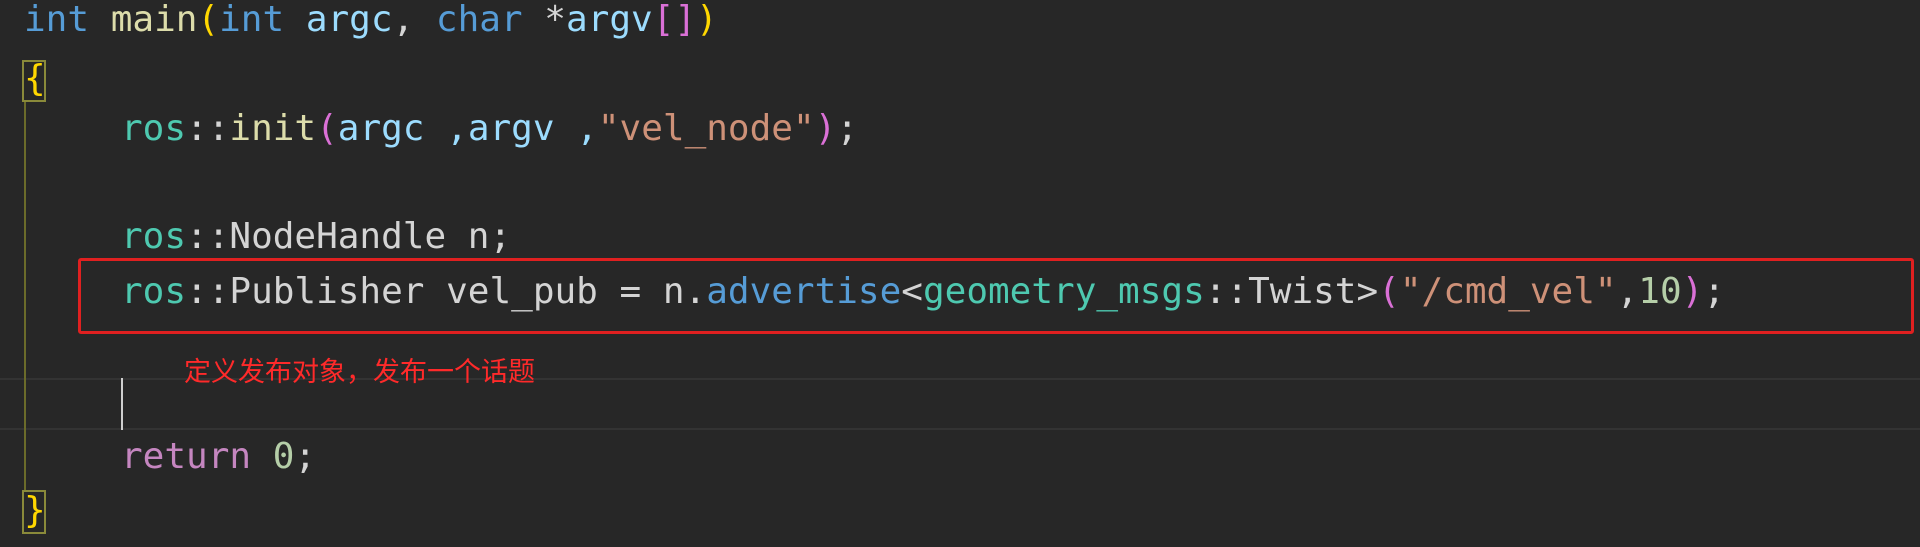 The width and height of the screenshot is (1920, 547). I want to click on param-argv: argv, so click(609, 20).